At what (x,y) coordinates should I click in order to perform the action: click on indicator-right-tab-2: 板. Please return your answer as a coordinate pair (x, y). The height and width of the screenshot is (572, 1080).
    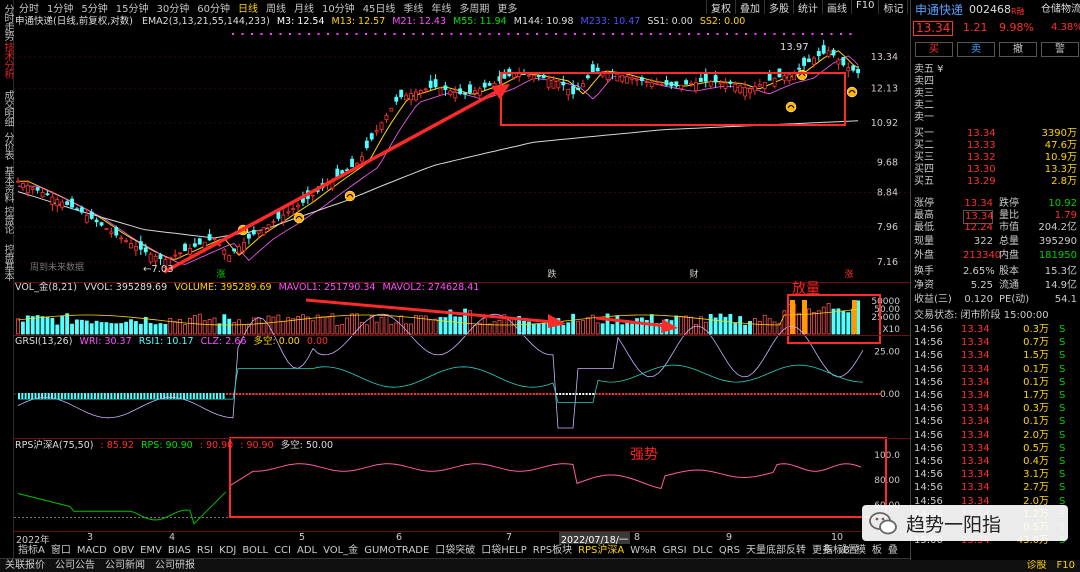
    Looking at the image, I should click on (877, 551).